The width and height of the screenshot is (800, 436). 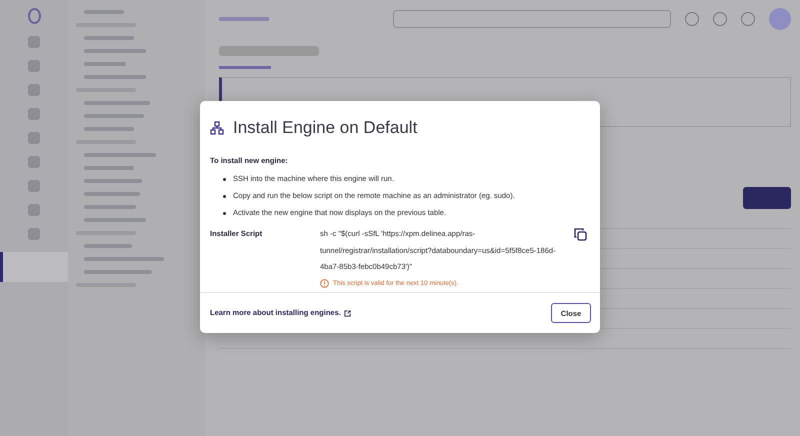 What do you see at coordinates (217, 128) in the screenshot?
I see `network-icon` at bounding box center [217, 128].